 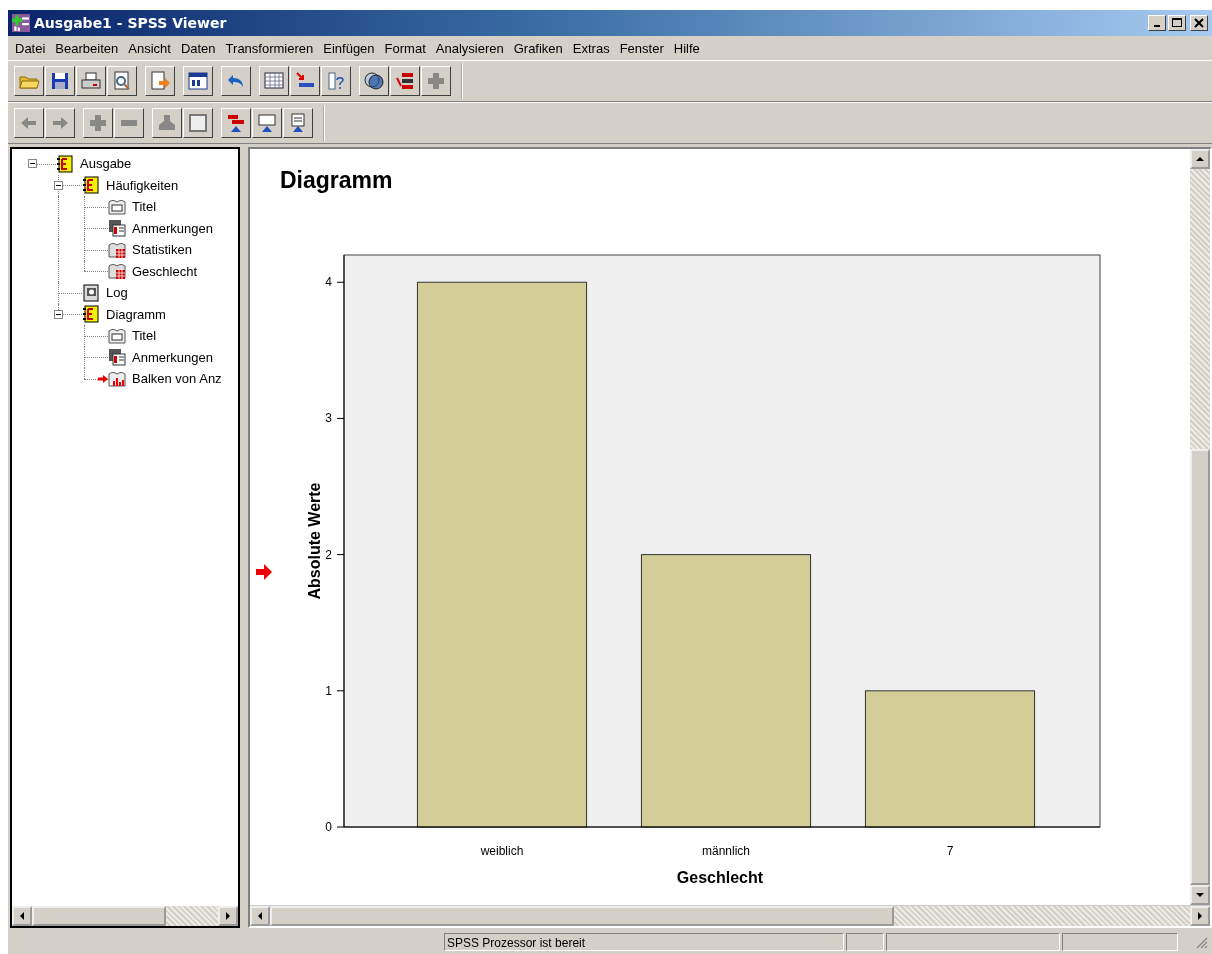 I want to click on printer-icon, so click(x=91, y=81).